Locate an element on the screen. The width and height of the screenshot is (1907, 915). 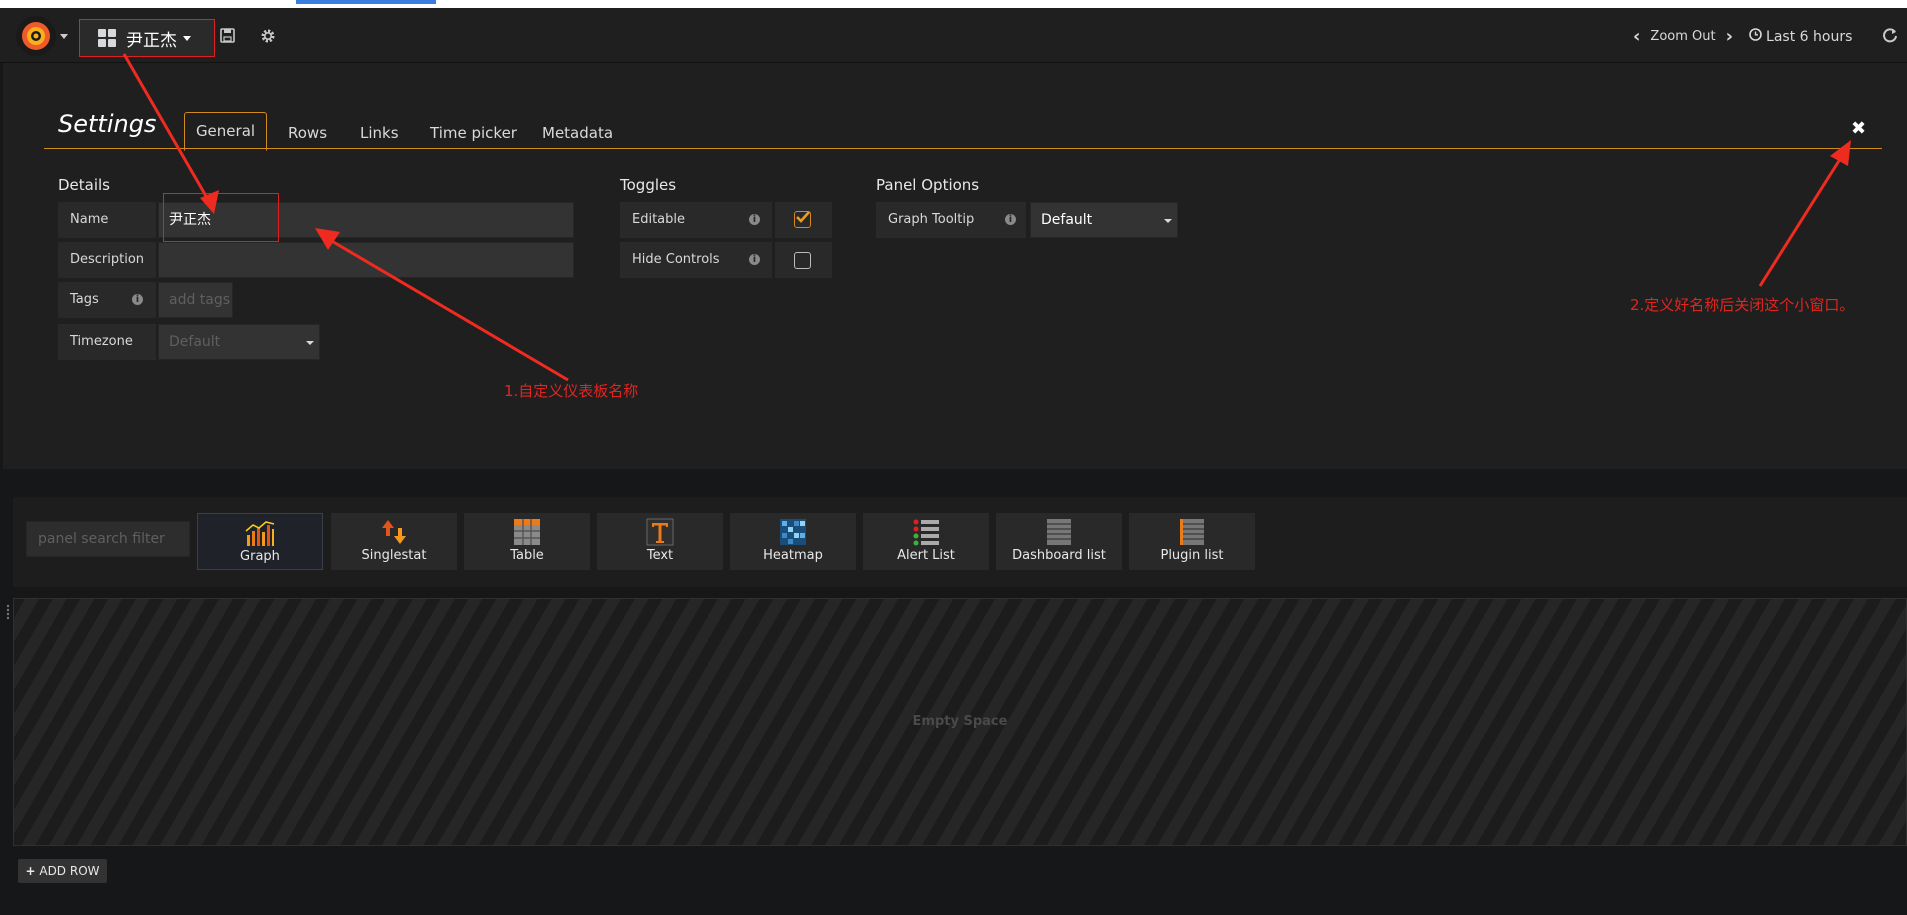
panel-type-heatmap: Heatmap is located at coordinates (793, 541).